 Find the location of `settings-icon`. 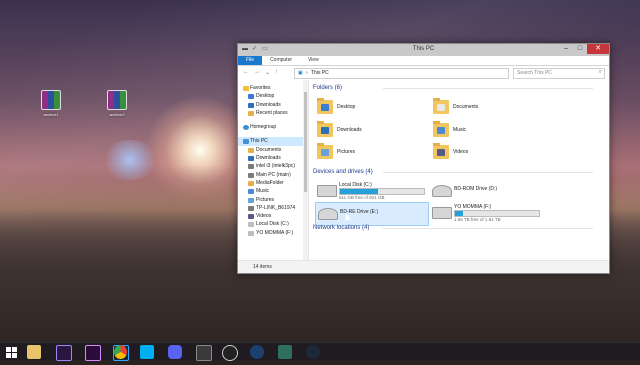

settings-icon is located at coordinates (285, 352).